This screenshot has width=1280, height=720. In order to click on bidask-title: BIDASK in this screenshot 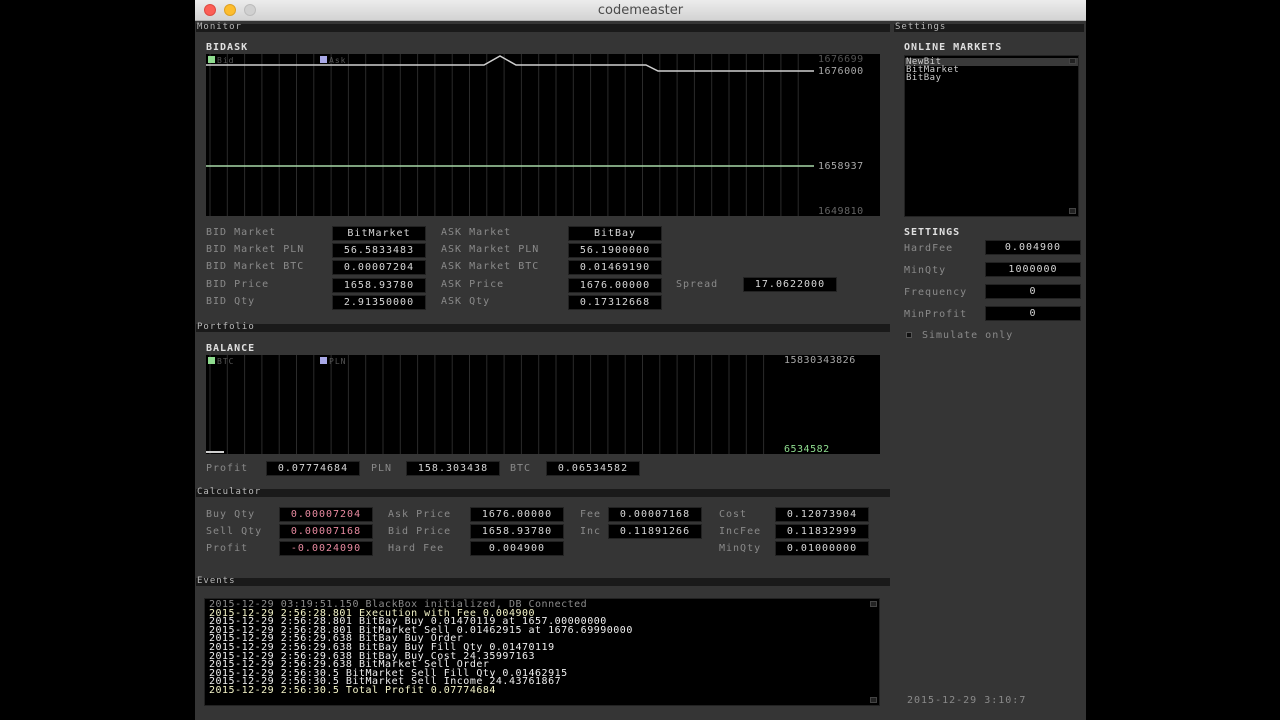, I will do `click(227, 47)`.